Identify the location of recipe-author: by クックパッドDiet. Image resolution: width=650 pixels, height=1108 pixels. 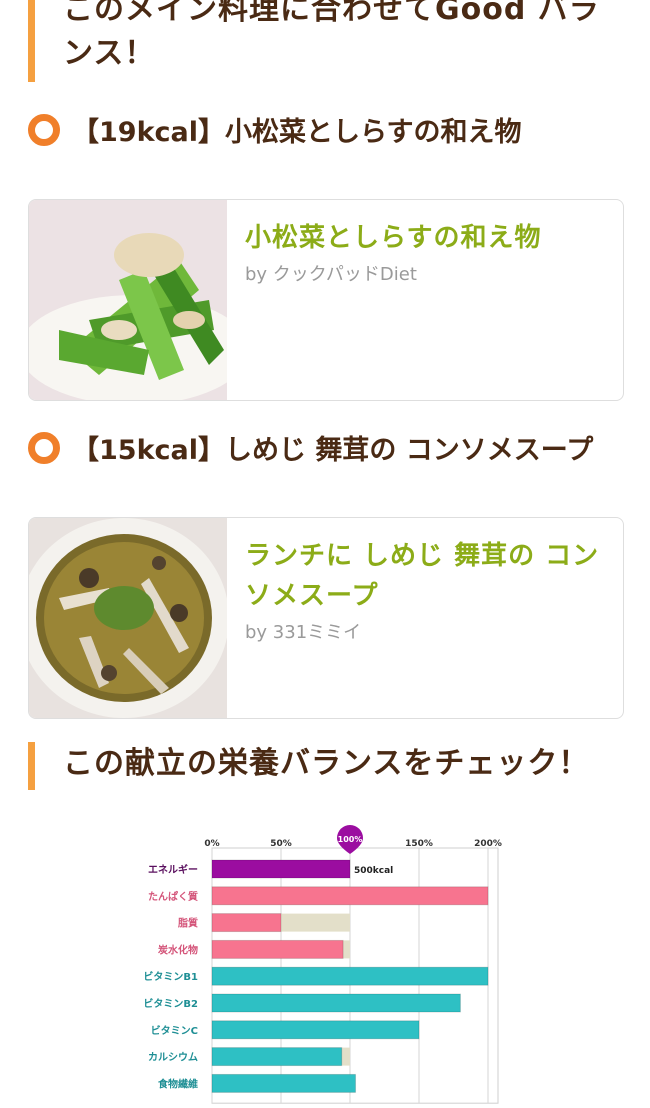
(331, 274).